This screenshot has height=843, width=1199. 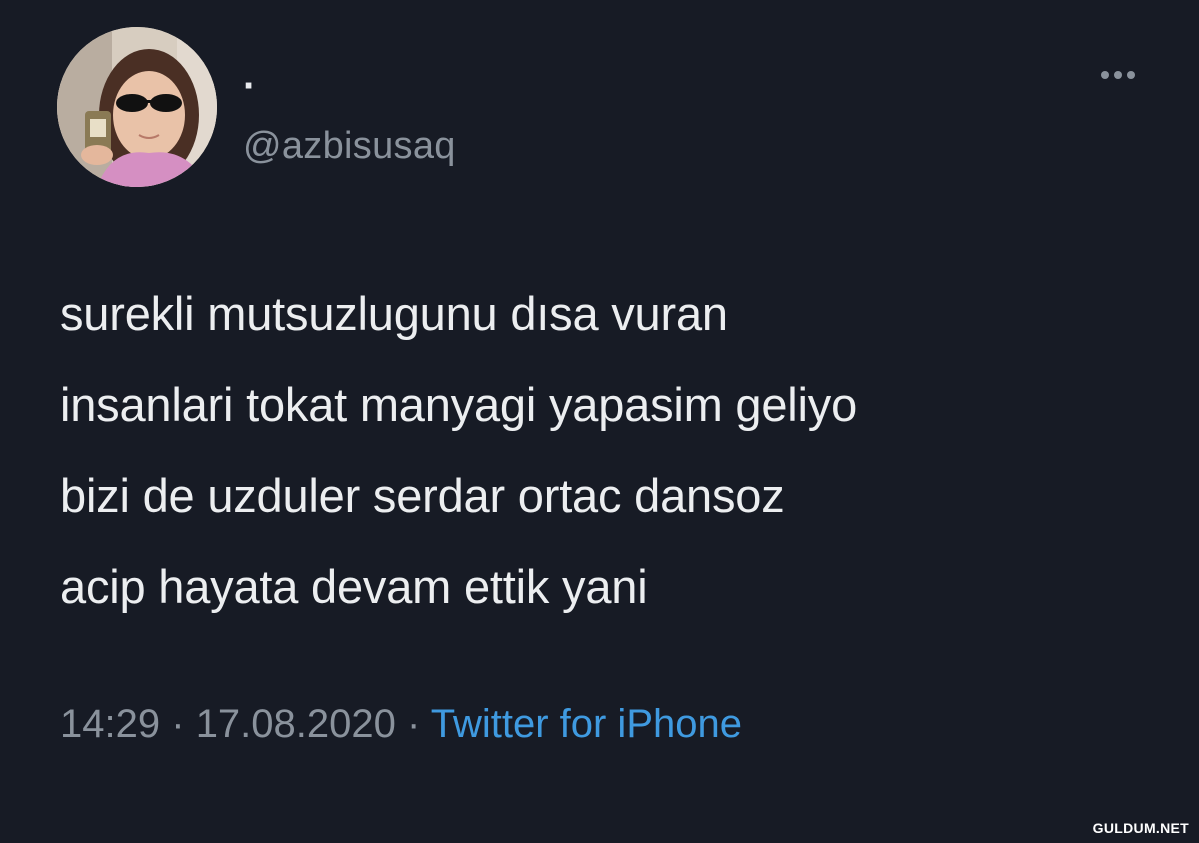 What do you see at coordinates (349, 146) in the screenshot?
I see `user-handle: @azbisusaq` at bounding box center [349, 146].